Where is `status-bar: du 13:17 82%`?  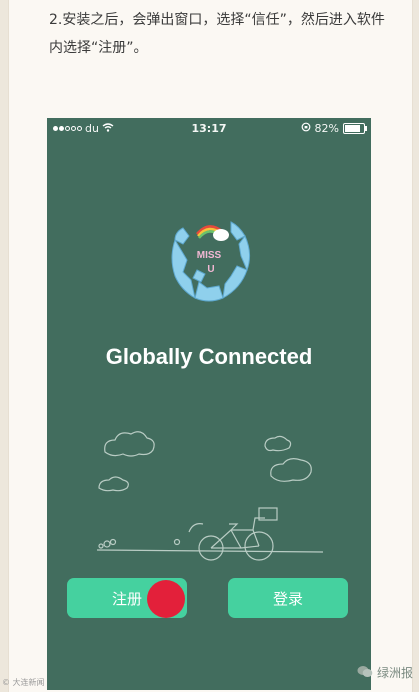 status-bar: du 13:17 82% is located at coordinates (209, 128).